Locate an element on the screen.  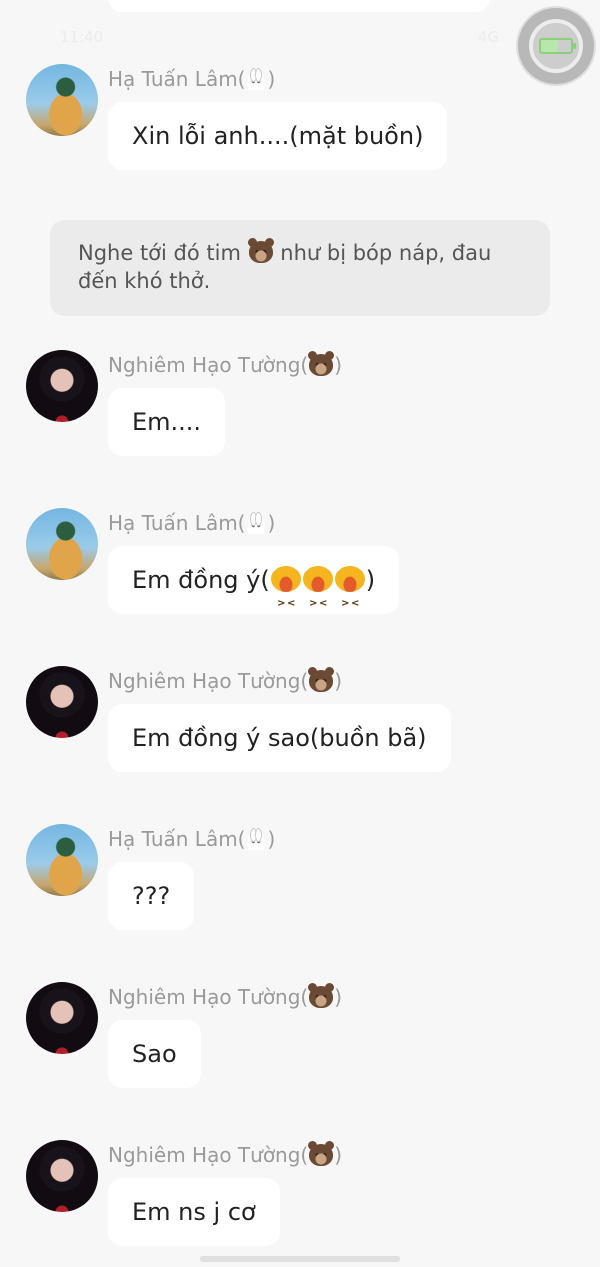
message-bubble: Sao is located at coordinates (154, 1054).